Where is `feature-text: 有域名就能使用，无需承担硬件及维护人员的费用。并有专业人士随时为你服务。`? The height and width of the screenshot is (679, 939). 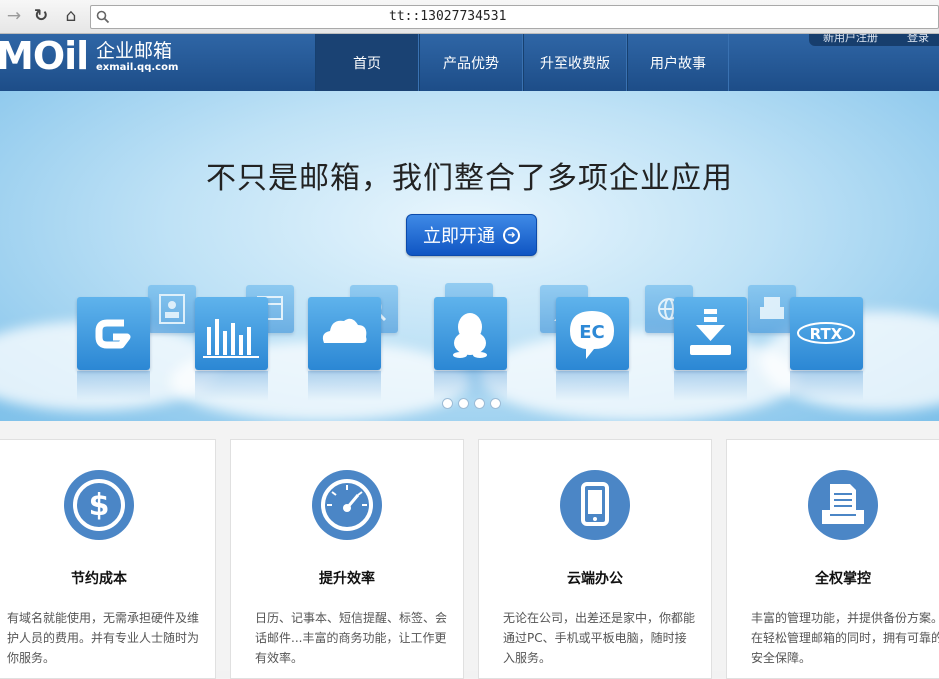 feature-text: 有域名就能使用，无需承担硬件及维护人员的费用。并有专业人士随时为你服务。 is located at coordinates (103, 638).